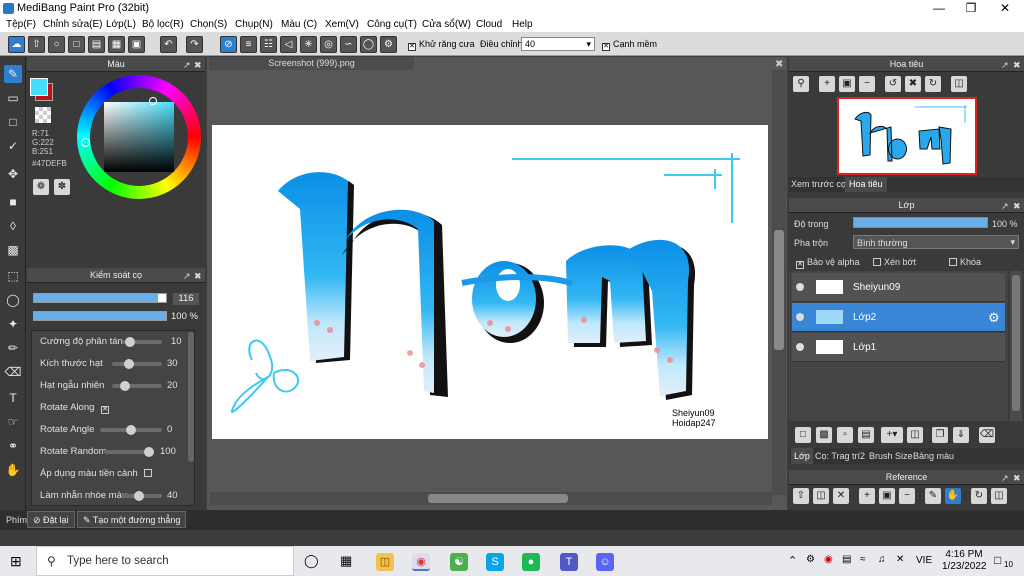  I want to click on parallel-snap-icon: ≡, so click(248, 44).